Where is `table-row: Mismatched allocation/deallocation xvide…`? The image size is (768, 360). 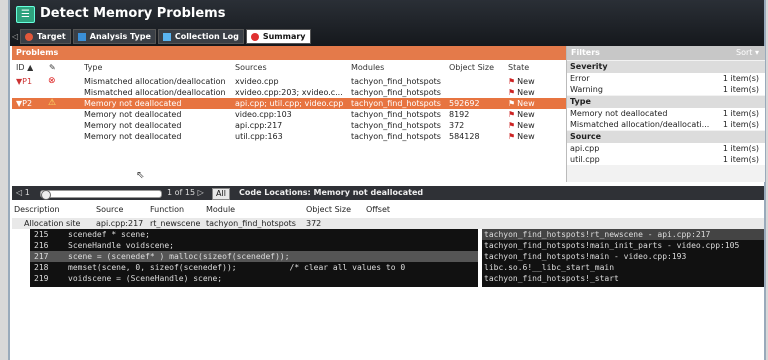
table-row: Mismatched allocation/deallocation xvide… is located at coordinates (289, 92).